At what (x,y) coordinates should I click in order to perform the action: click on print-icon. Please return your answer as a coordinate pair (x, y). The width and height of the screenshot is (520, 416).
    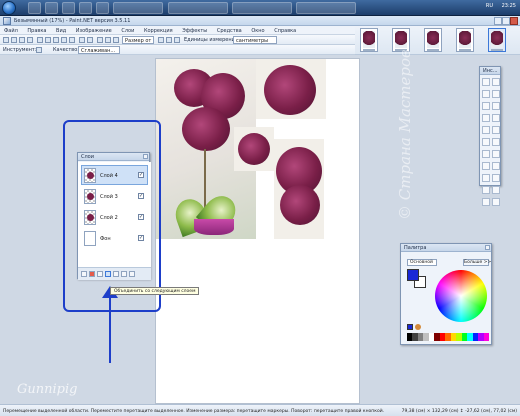
    Looking at the image, I should click on (30, 40).